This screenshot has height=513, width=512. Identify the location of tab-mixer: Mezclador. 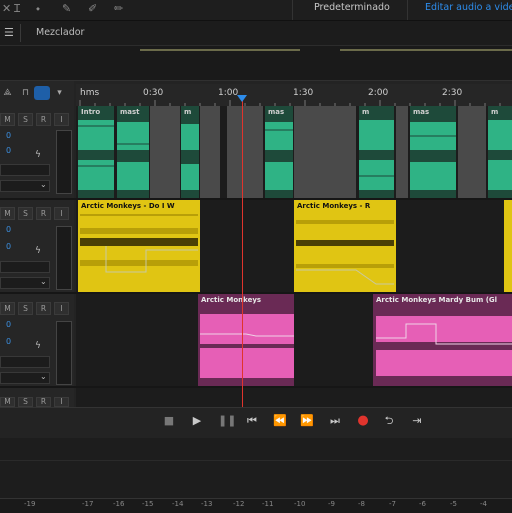
(60, 32).